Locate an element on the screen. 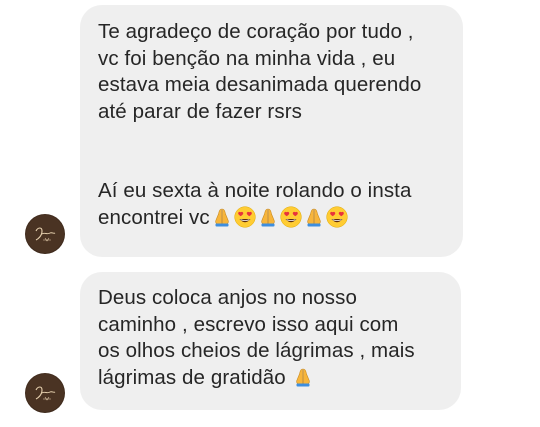 This screenshot has height=427, width=540. message-text-line-with-emojis: encontrei vc is located at coordinates (271, 218).